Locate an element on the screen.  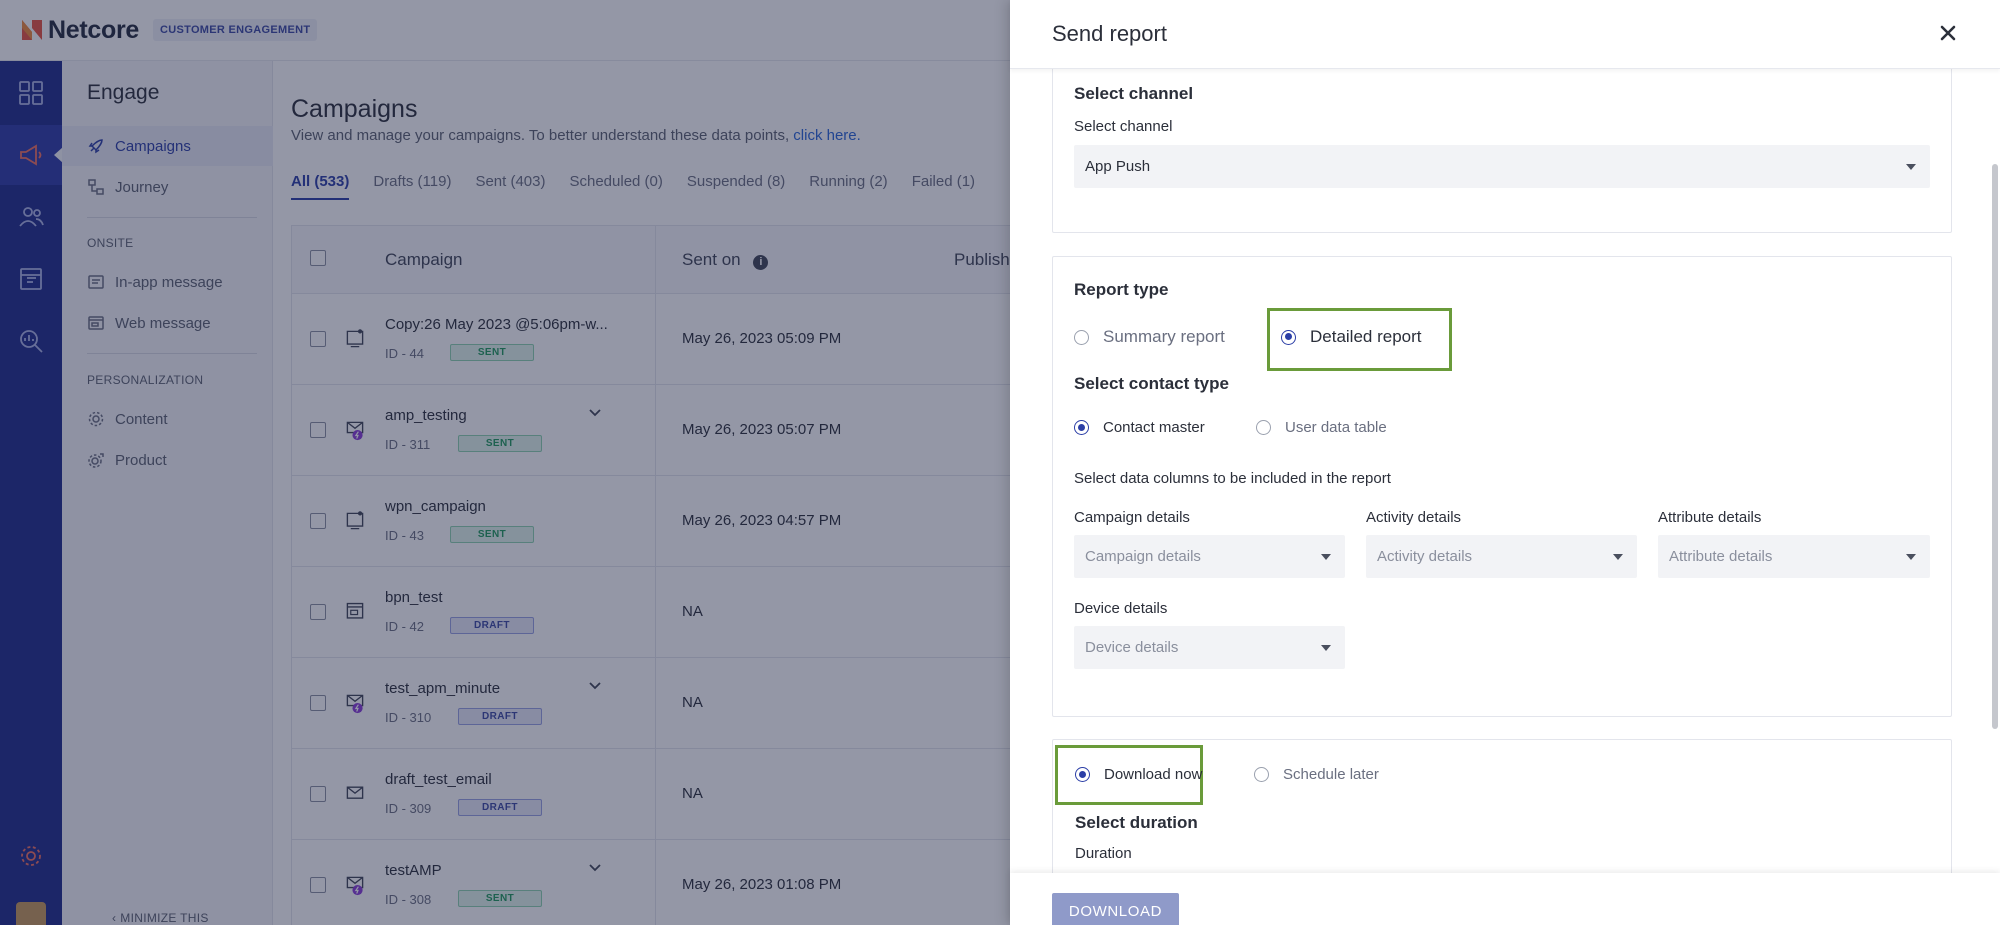
channel-select-value: App Push is located at coordinates (1118, 166).